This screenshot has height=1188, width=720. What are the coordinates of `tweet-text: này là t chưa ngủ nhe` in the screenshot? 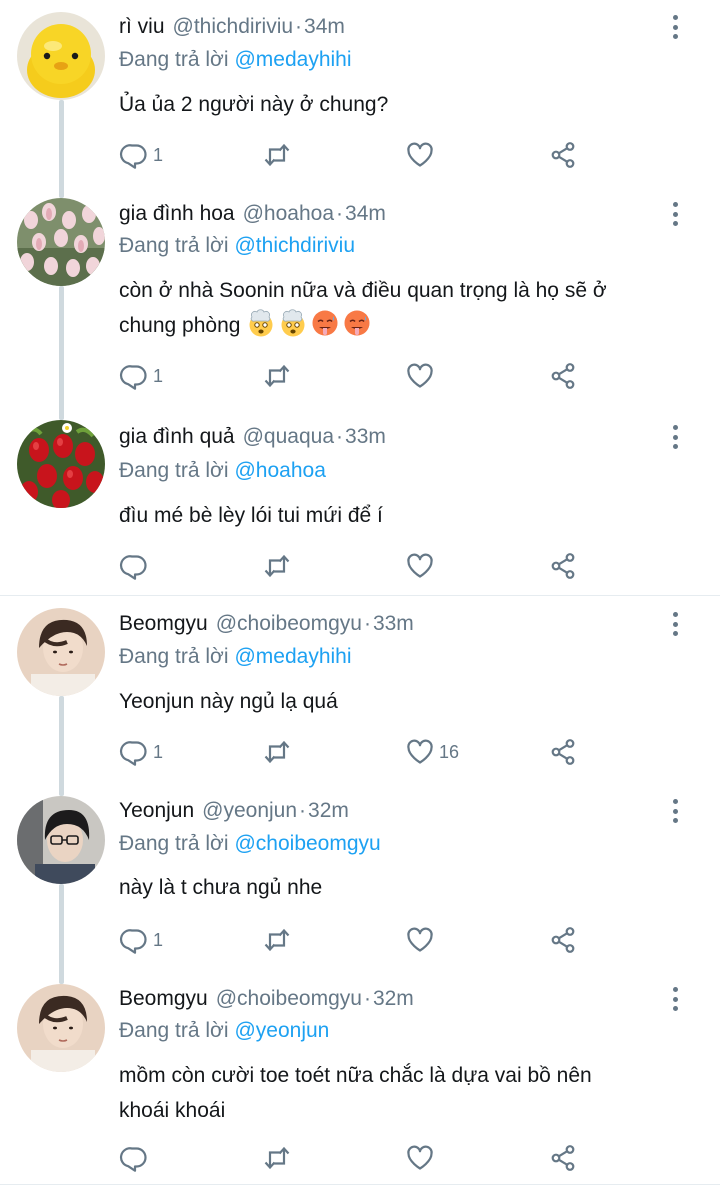 It's located at (221, 887).